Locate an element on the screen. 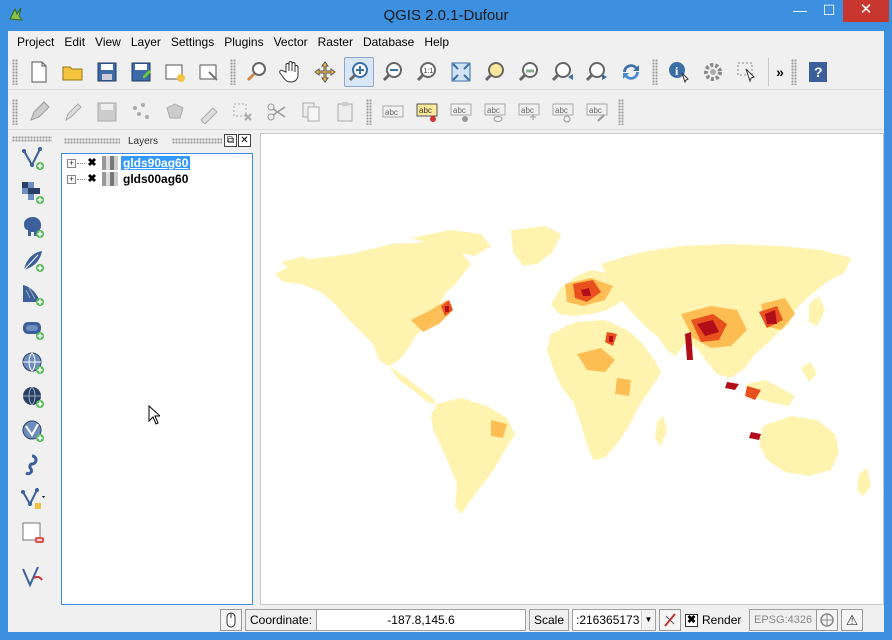 The height and width of the screenshot is (640, 892). add-delimited-text-layer-button is located at coordinates (33, 465).